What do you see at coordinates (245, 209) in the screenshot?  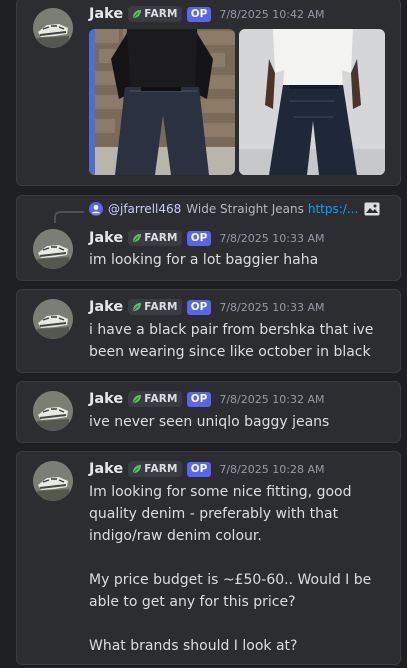 I see `reply-text: Wide Straight Jeans` at bounding box center [245, 209].